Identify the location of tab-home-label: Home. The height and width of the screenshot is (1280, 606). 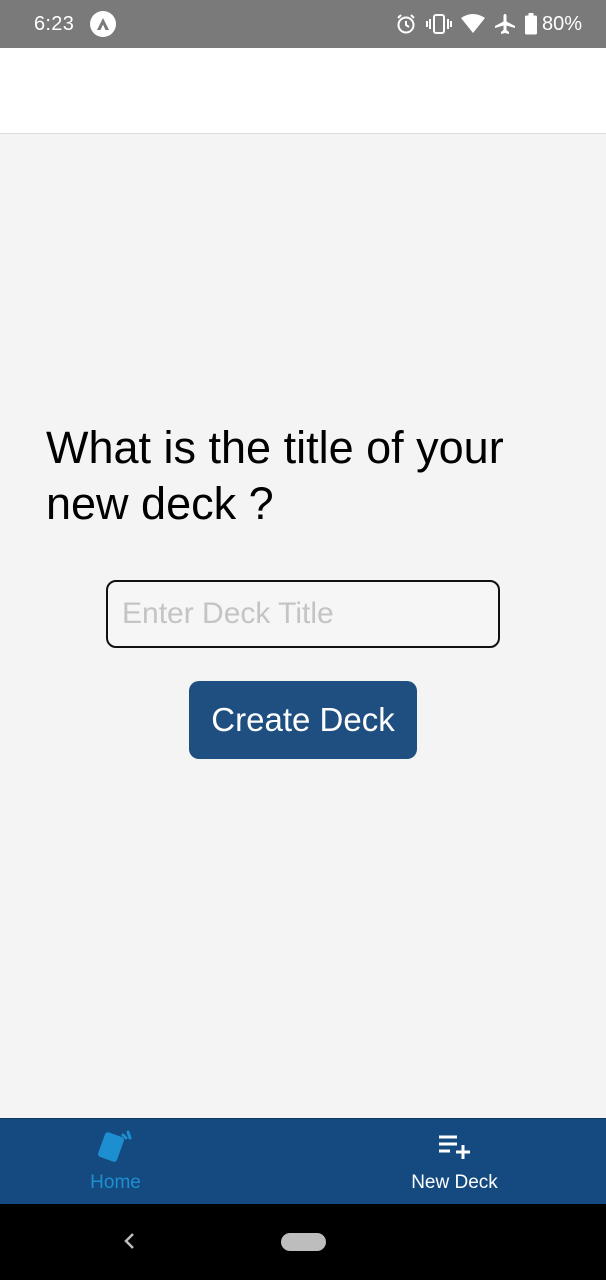
(115, 1182).